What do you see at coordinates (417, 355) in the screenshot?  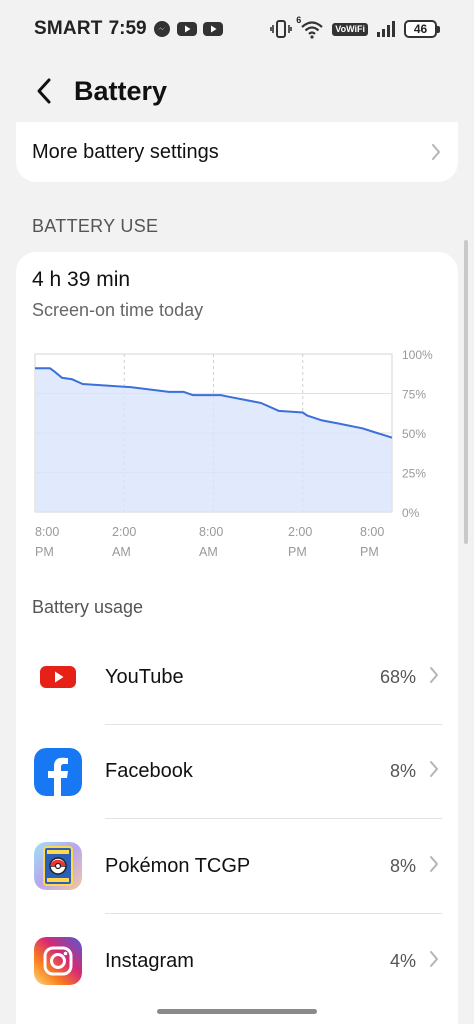 I see `chart-y-tick-label: 100%` at bounding box center [417, 355].